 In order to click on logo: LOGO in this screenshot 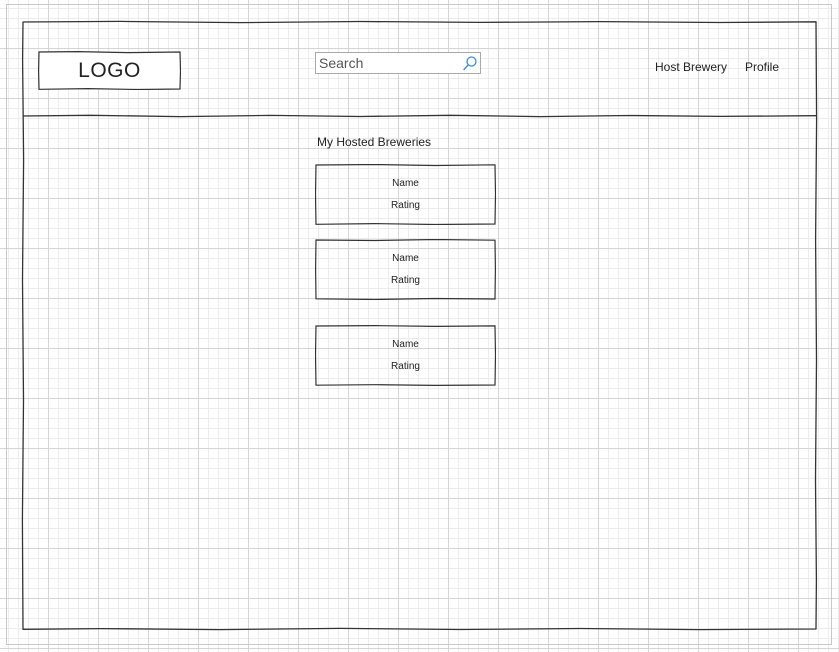, I will do `click(109, 70)`.